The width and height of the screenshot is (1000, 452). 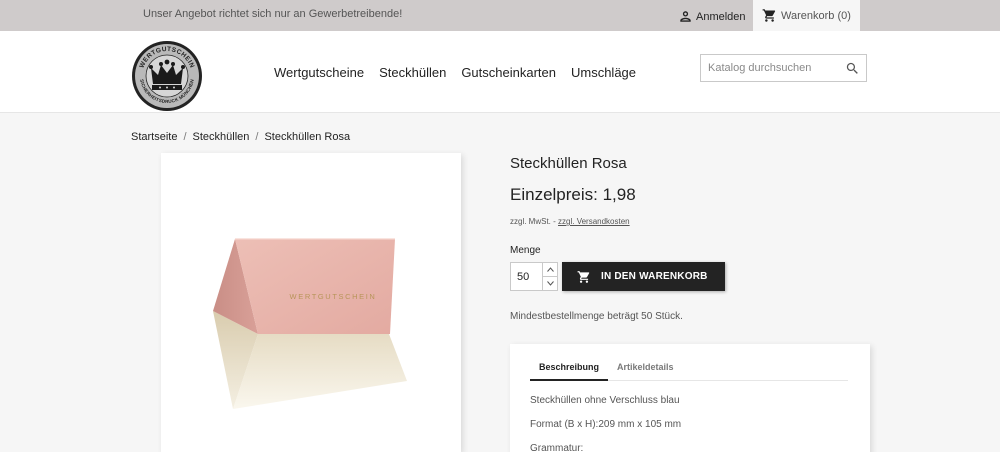 I want to click on nav-item-steckhuellen: Steckhüllen, so click(x=412, y=72).